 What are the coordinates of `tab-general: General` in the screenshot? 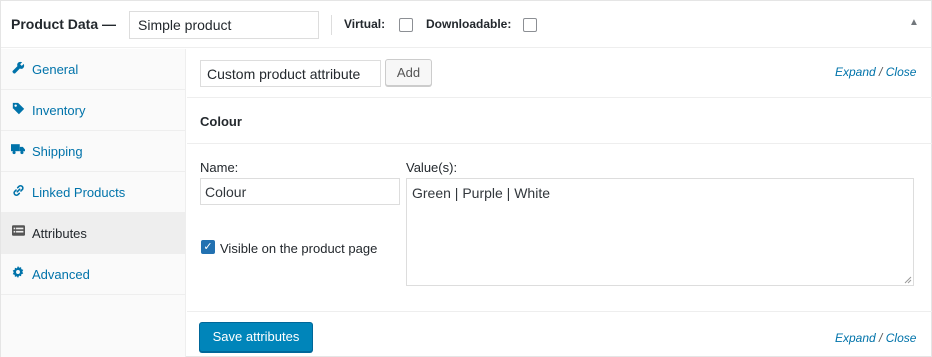 It's located at (93, 69).